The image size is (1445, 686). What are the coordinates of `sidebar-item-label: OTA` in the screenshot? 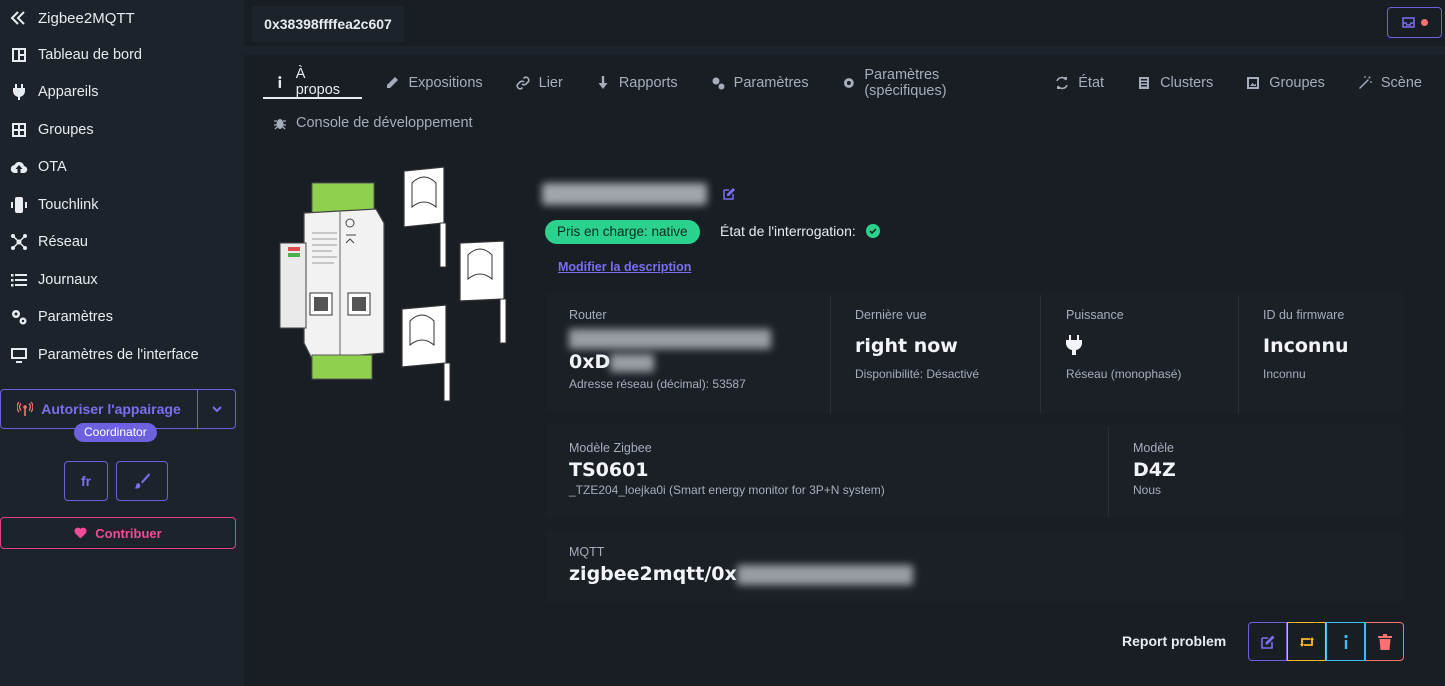 It's located at (52, 167).